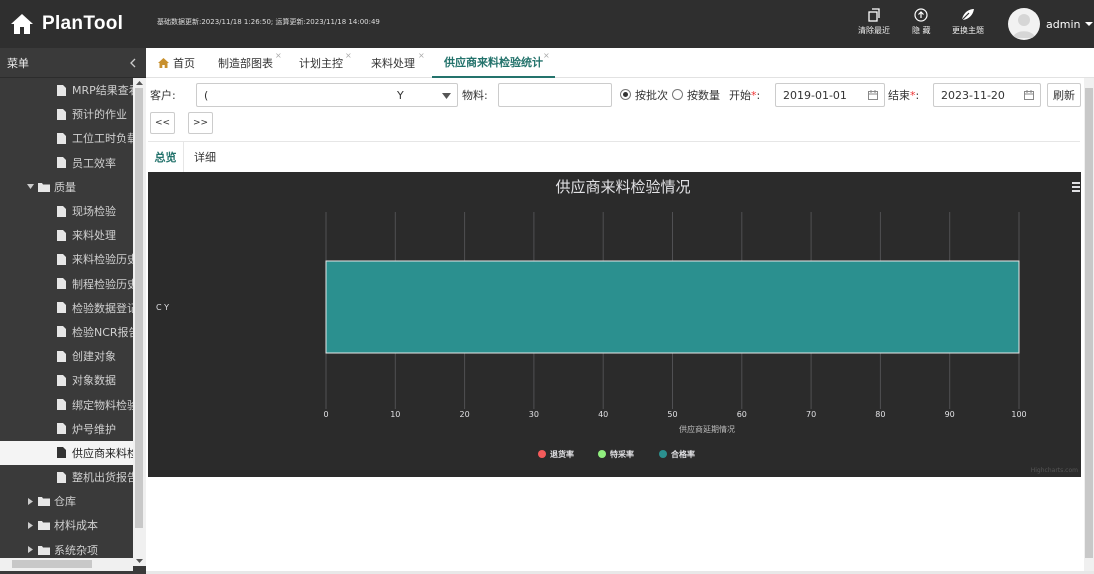 This screenshot has width=1094, height=574. I want to click on sidebar-item: 仓库, so click(66, 501).